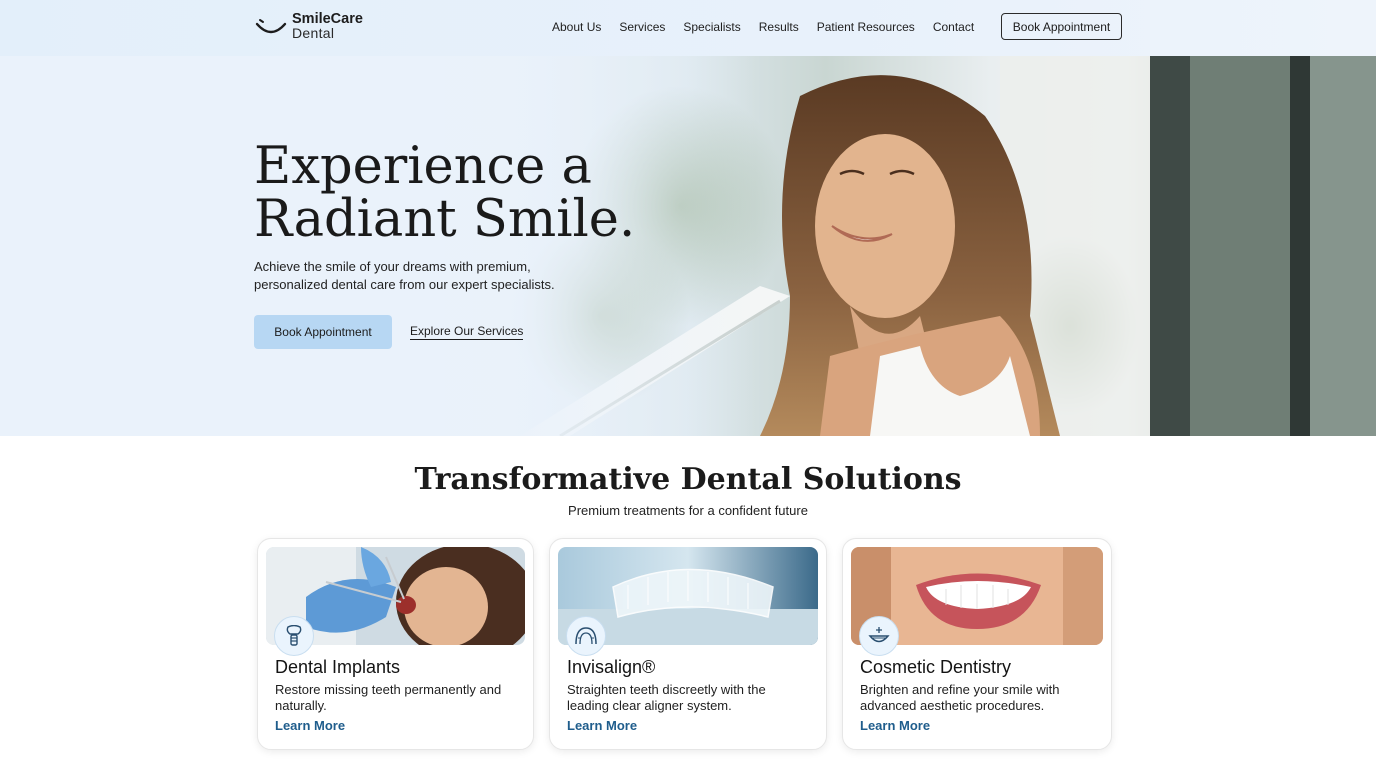 This screenshot has height=768, width=1376. I want to click on nav-patient-resources: Patient Resources, so click(866, 27).